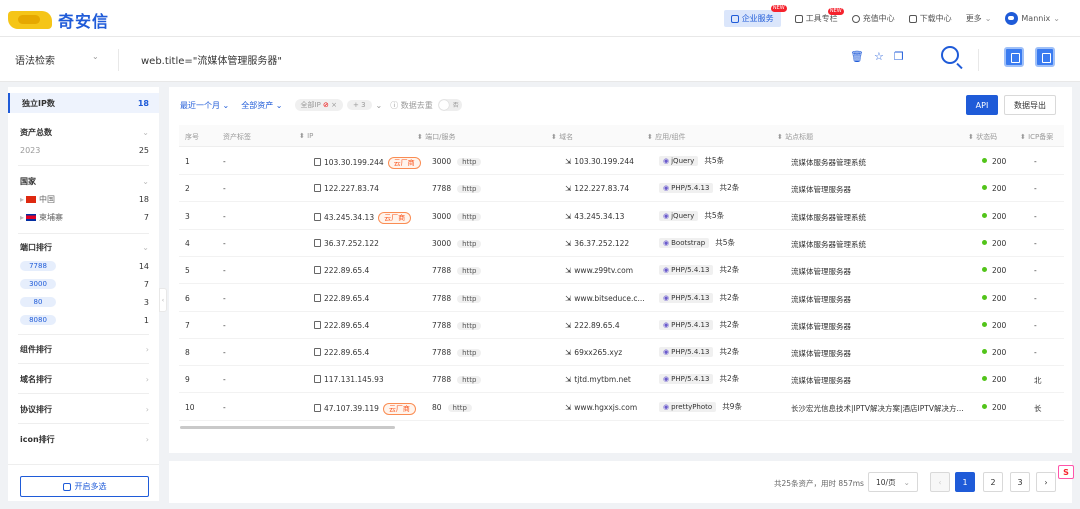 This screenshot has height=509, width=1080. What do you see at coordinates (562, 137) in the screenshot?
I see `column-header: ⬍ 域名` at bounding box center [562, 137].